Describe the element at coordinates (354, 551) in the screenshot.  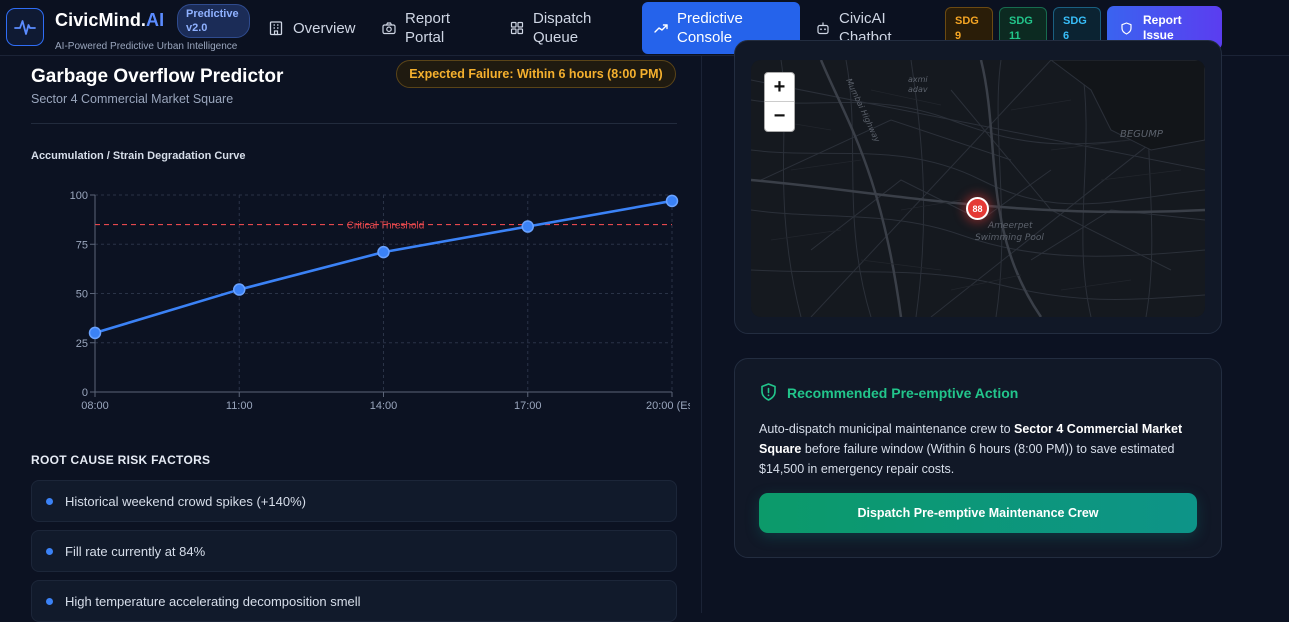
I see `risk-item: Fill rate currently at 84%` at that location.